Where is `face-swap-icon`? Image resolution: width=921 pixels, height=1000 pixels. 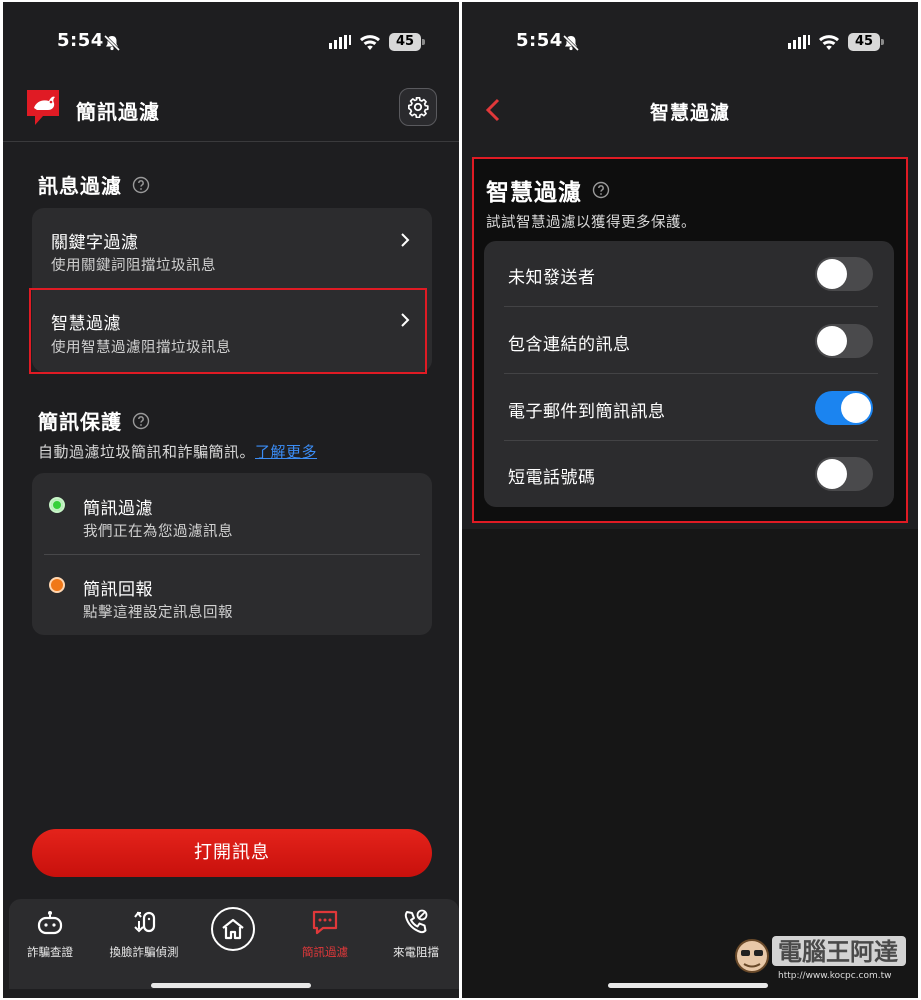 face-swap-icon is located at coordinates (145, 922).